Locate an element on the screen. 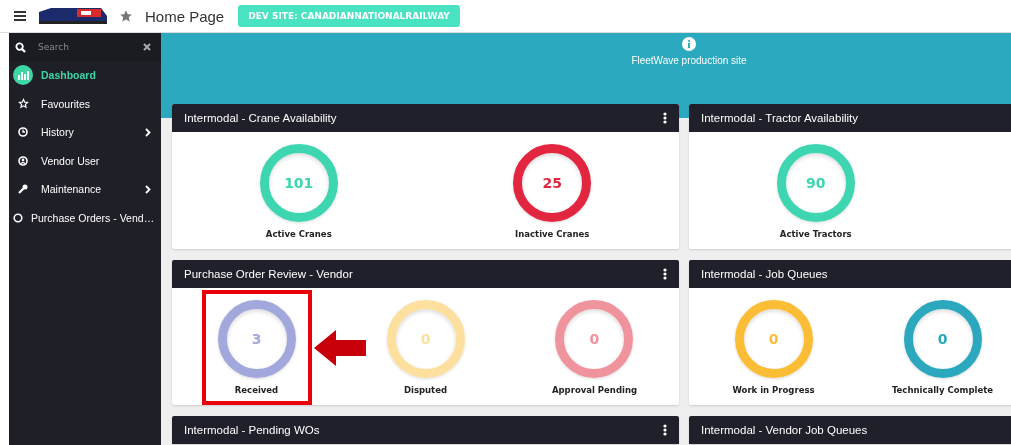 This screenshot has width=1011, height=445. count-tile: 90 Active Tractors is located at coordinates (815, 191).